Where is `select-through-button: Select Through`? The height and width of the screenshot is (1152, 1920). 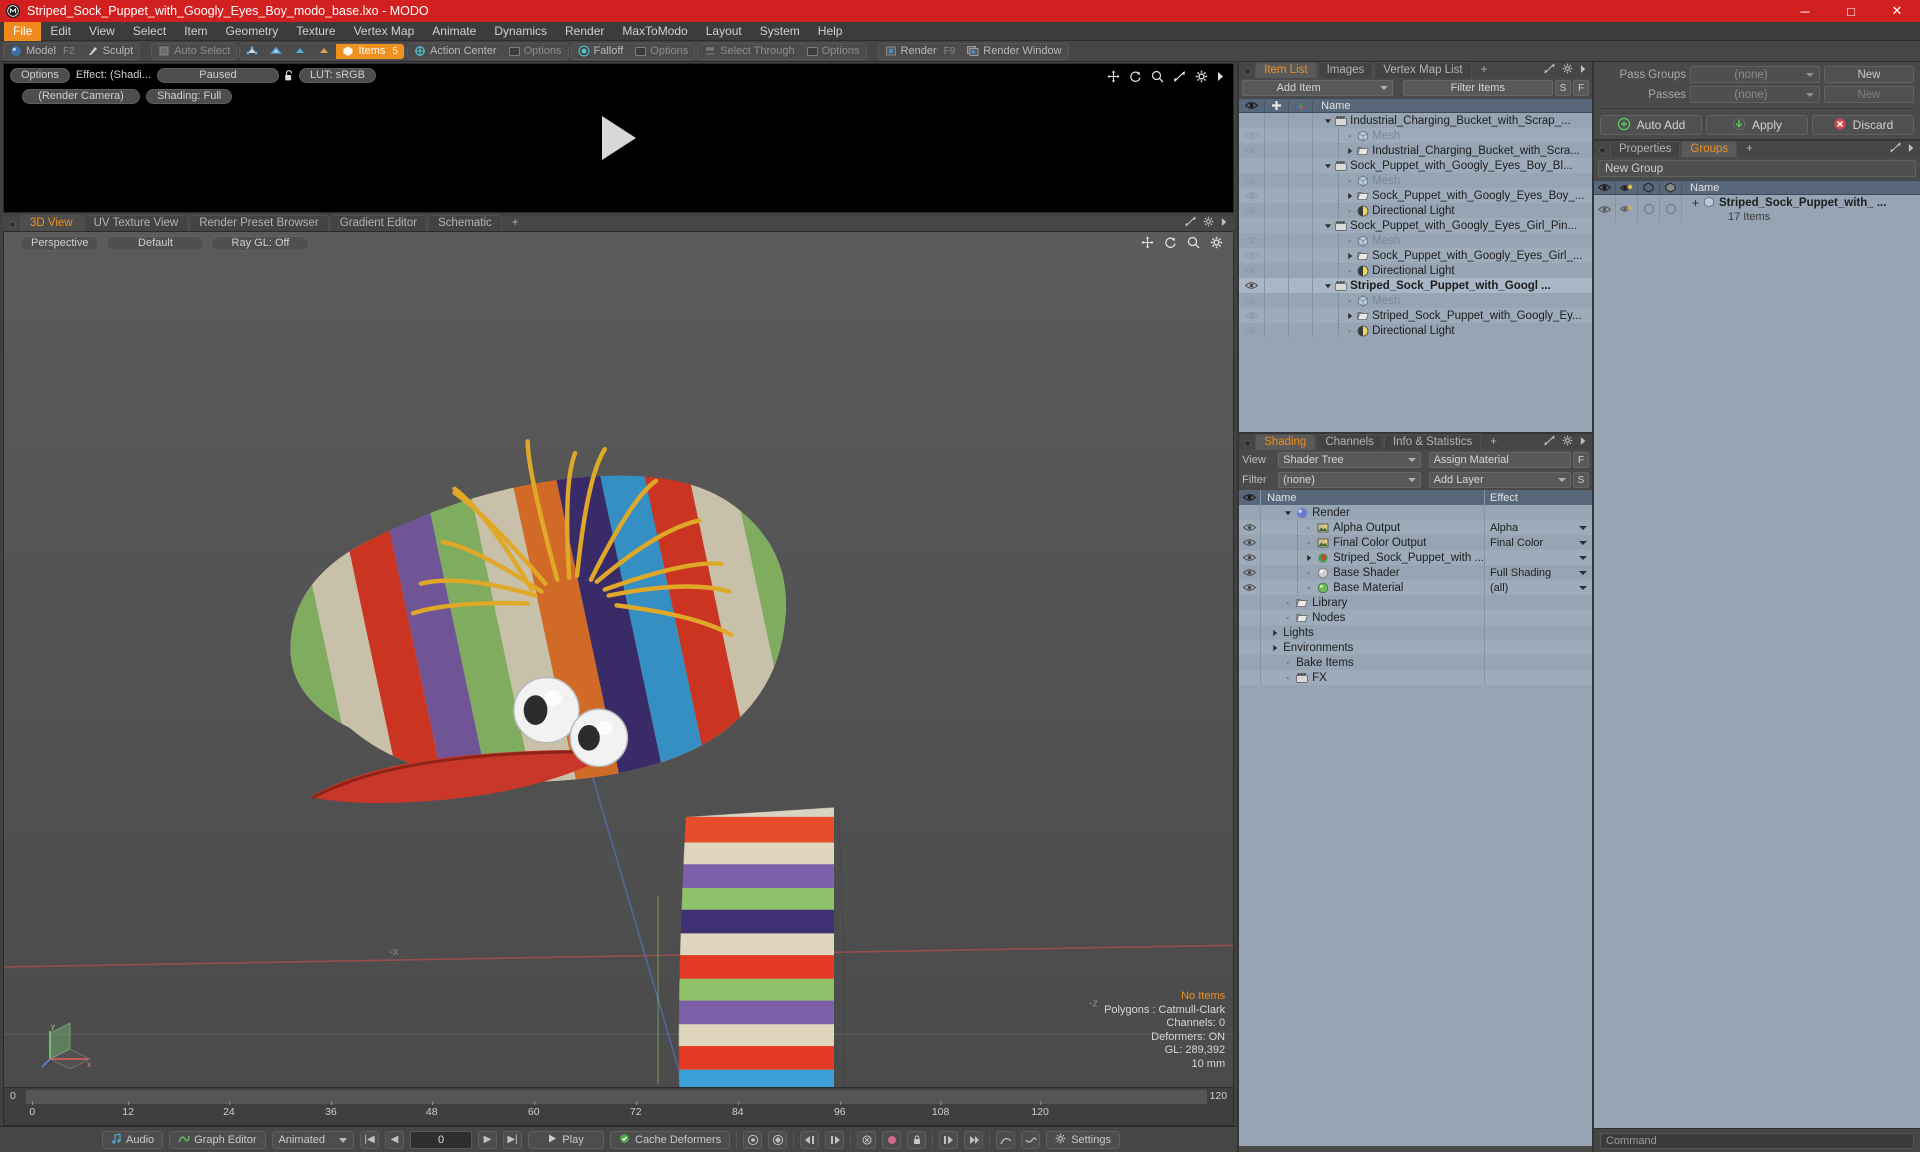
select-through-button: Select Through is located at coordinates (749, 51).